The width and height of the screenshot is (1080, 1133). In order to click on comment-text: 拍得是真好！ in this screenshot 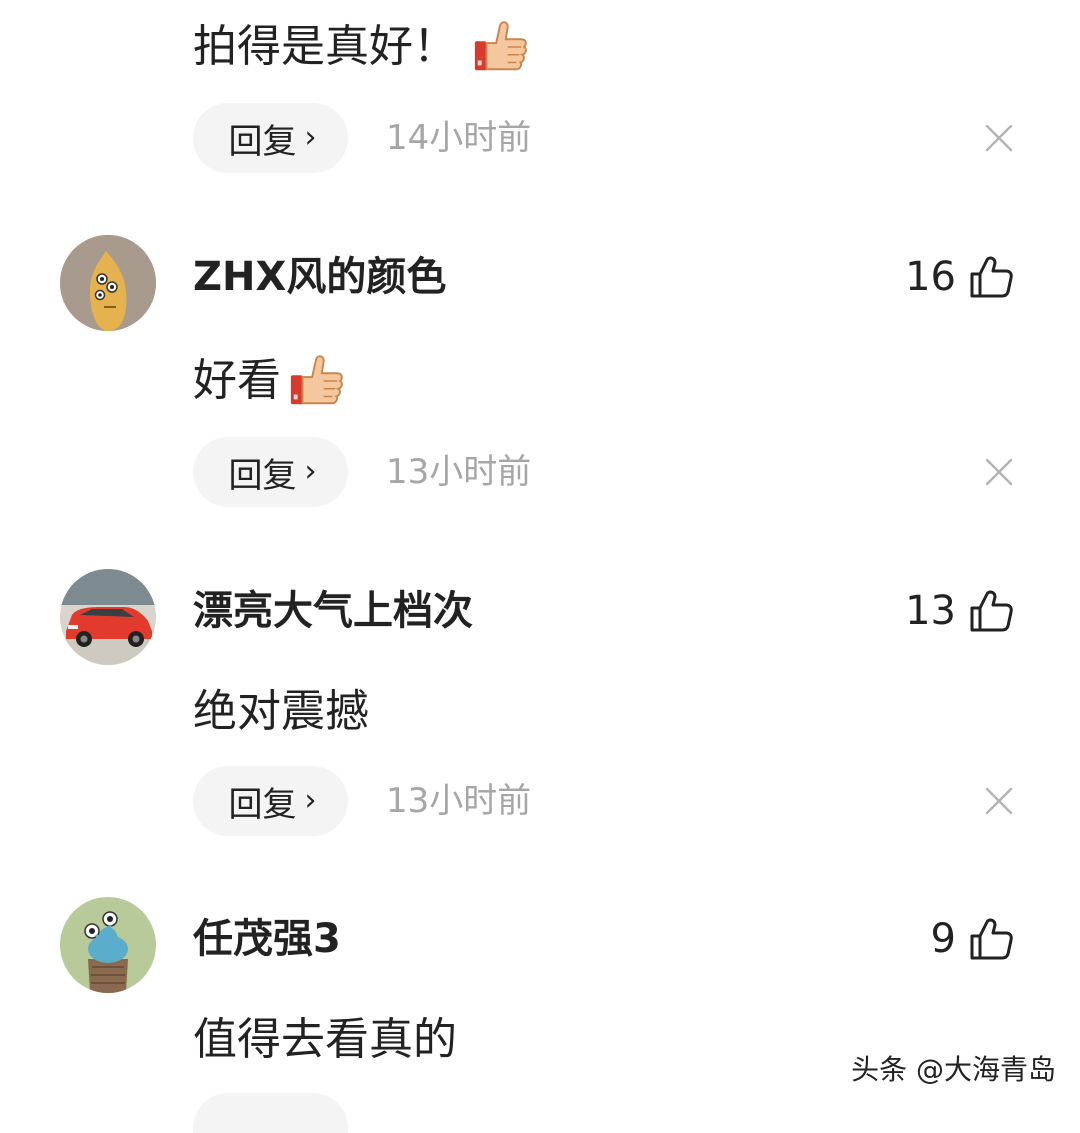, I will do `click(361, 47)`.